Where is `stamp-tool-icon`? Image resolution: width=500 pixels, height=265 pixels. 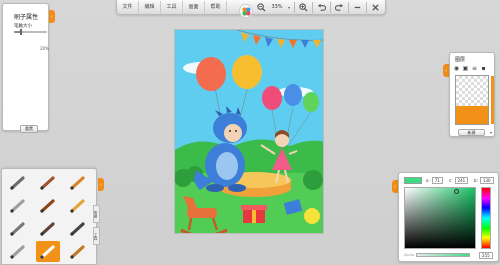 stamp-tool-icon is located at coordinates (77, 251).